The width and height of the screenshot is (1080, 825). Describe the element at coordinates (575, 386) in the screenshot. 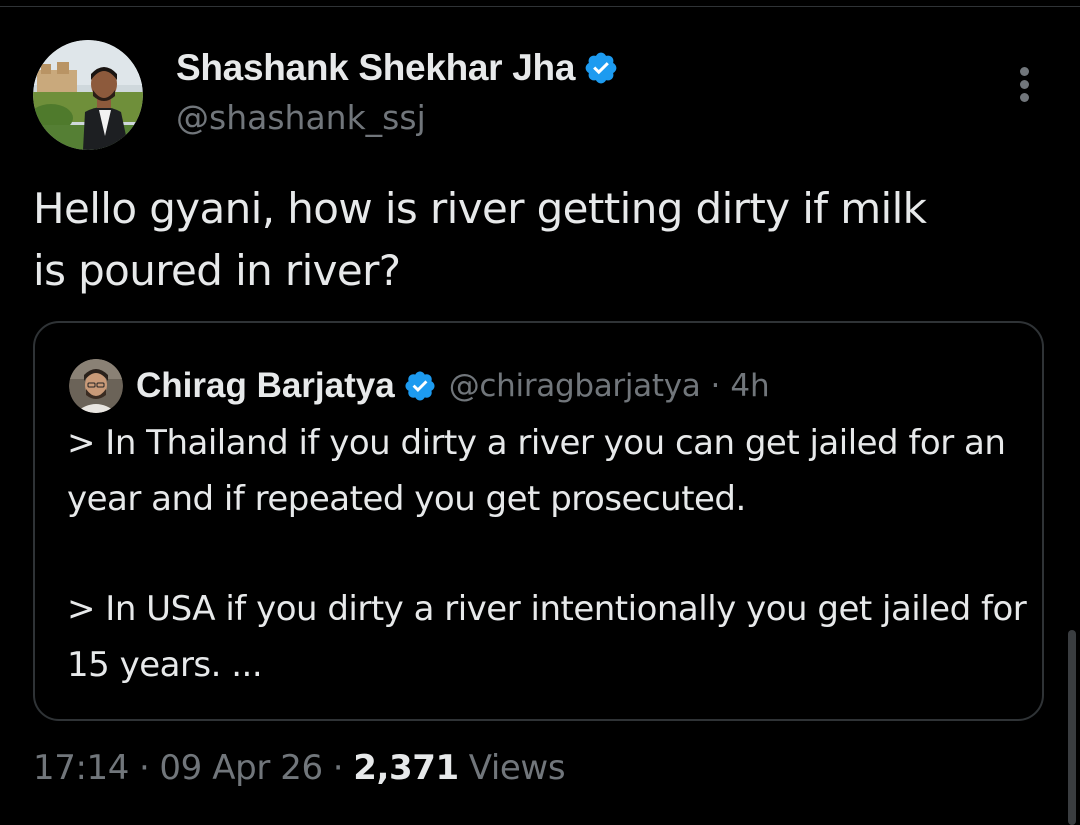

I see `quoted-author-handle: @chiragbarjatya` at that location.